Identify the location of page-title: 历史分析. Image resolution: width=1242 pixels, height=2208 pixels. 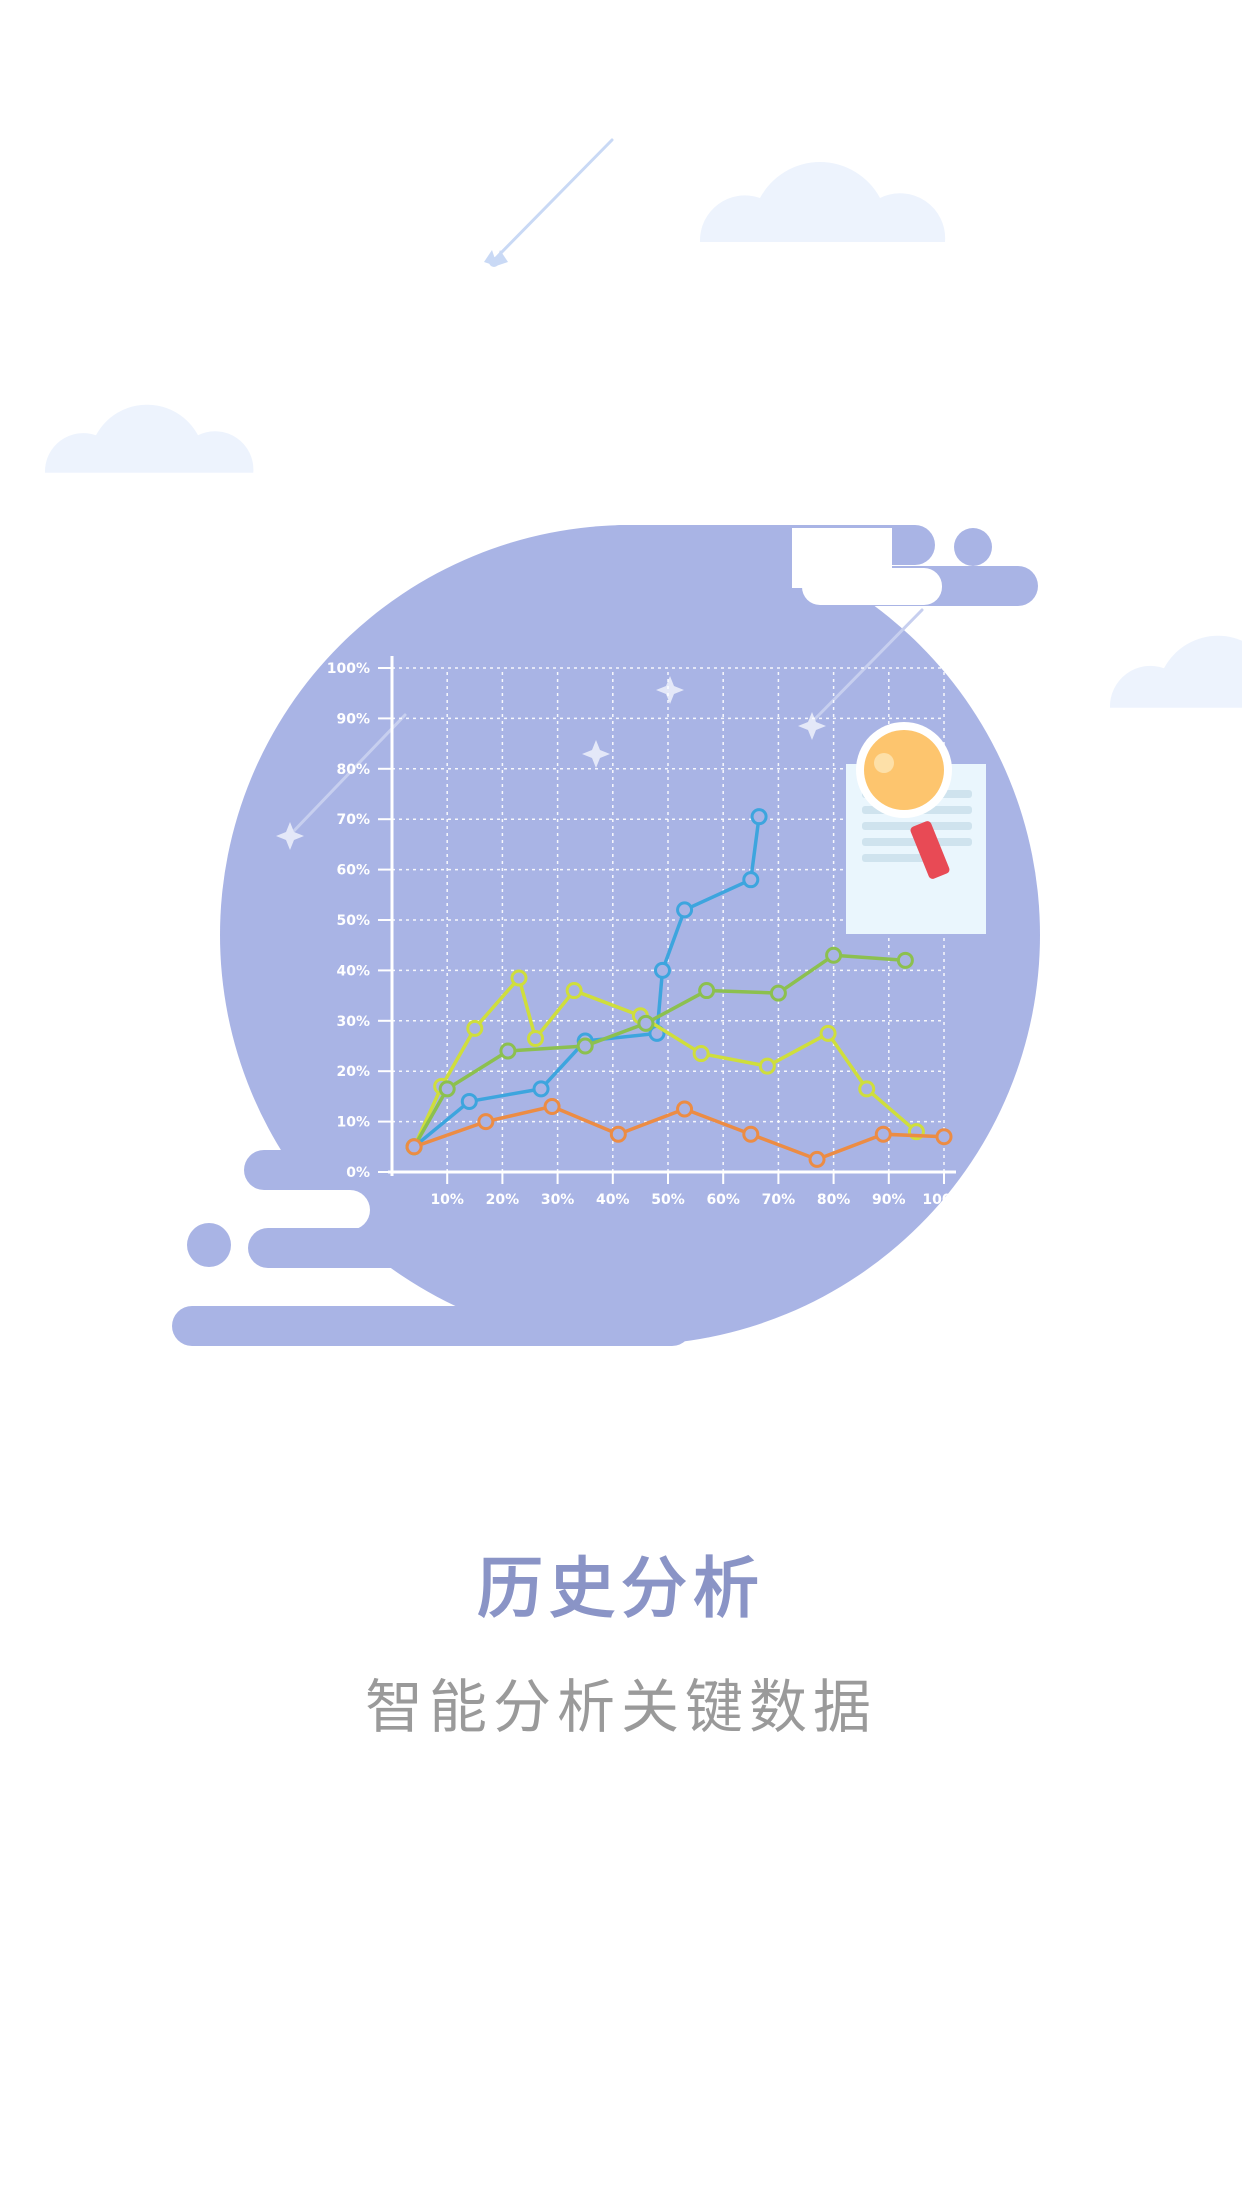
(621, 1588).